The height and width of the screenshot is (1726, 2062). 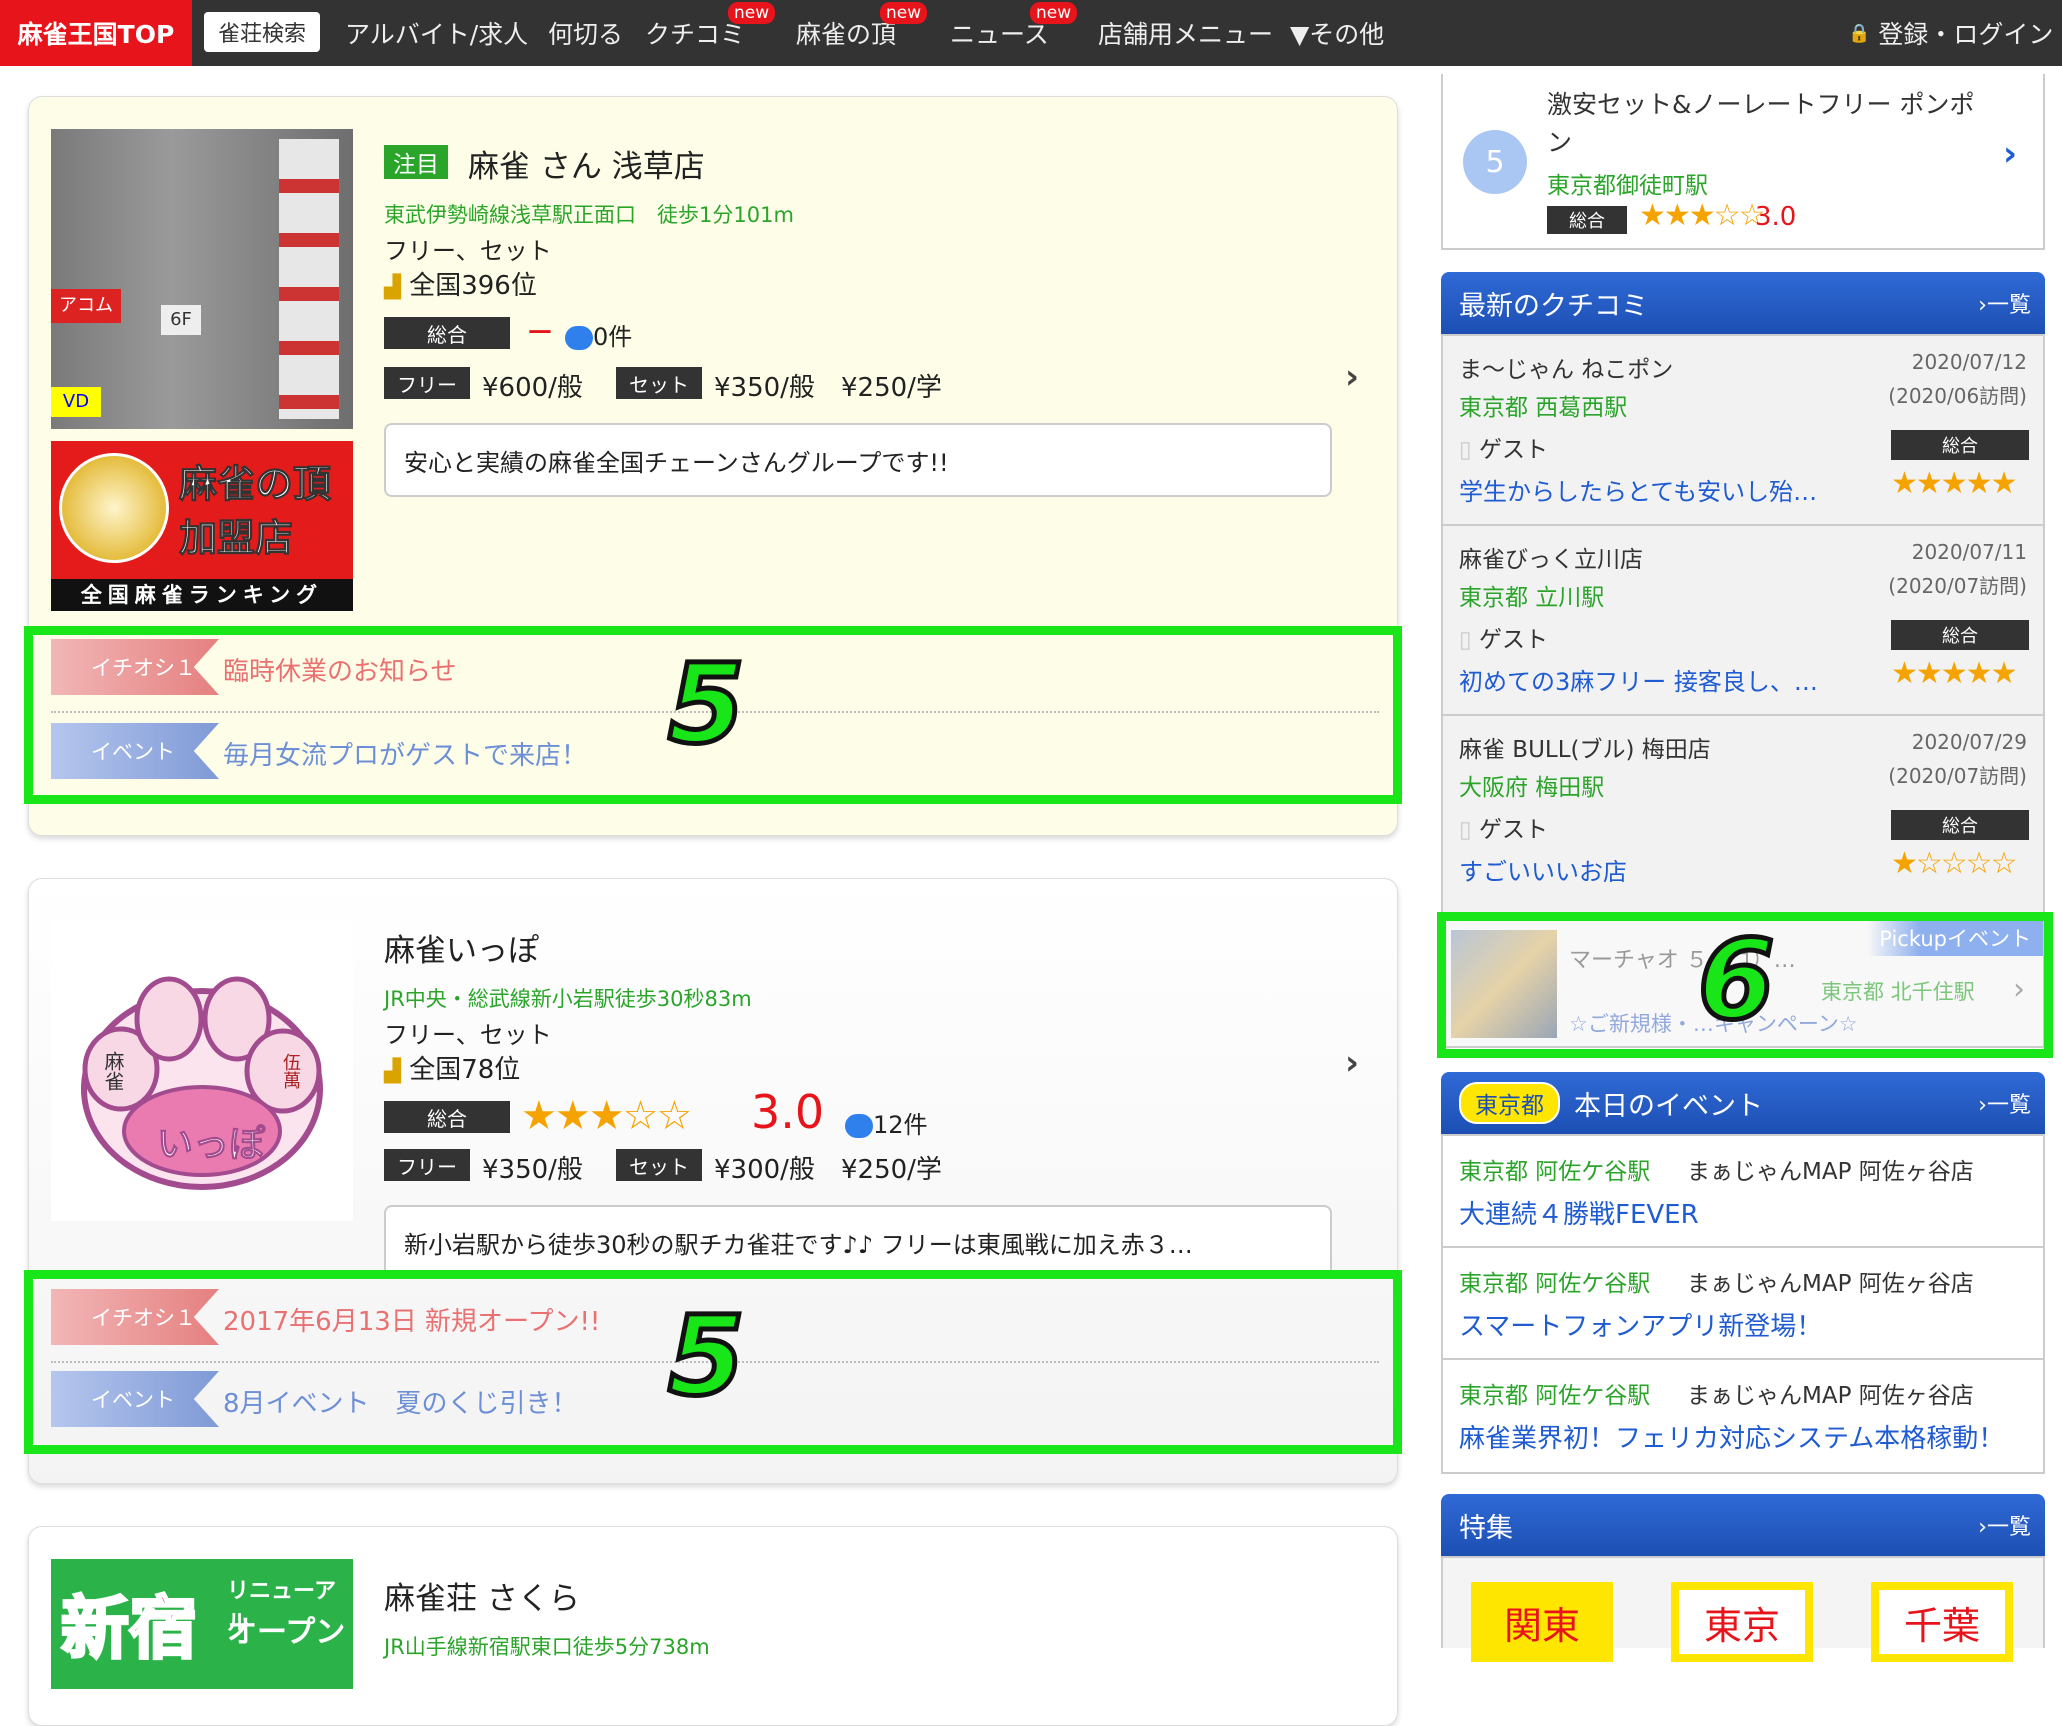 What do you see at coordinates (1743, 1192) in the screenshot?
I see `event-item: 東京都 阿佐ケ谷駅 まぁじゃんMAP 阿佐ヶ谷店 大連続４勝戦FEVER` at bounding box center [1743, 1192].